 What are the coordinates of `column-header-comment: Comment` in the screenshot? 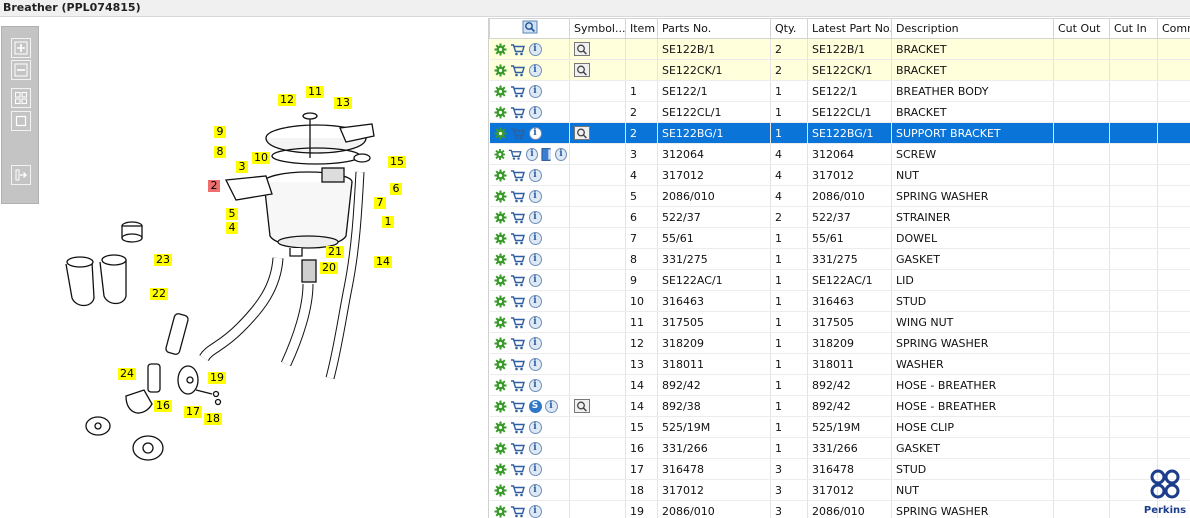 It's located at (1173, 28).